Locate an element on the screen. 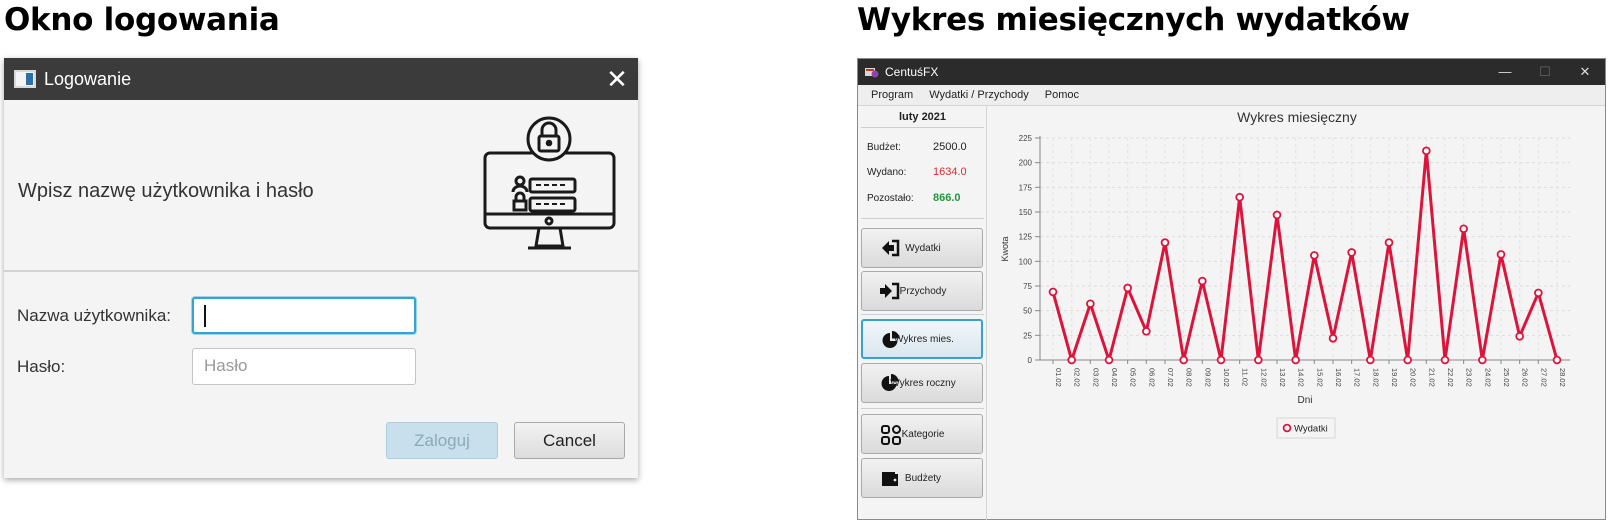 Image resolution: width=1610 pixels, height=526 pixels. x-tick-label: 05.02 is located at coordinates (1133, 377).